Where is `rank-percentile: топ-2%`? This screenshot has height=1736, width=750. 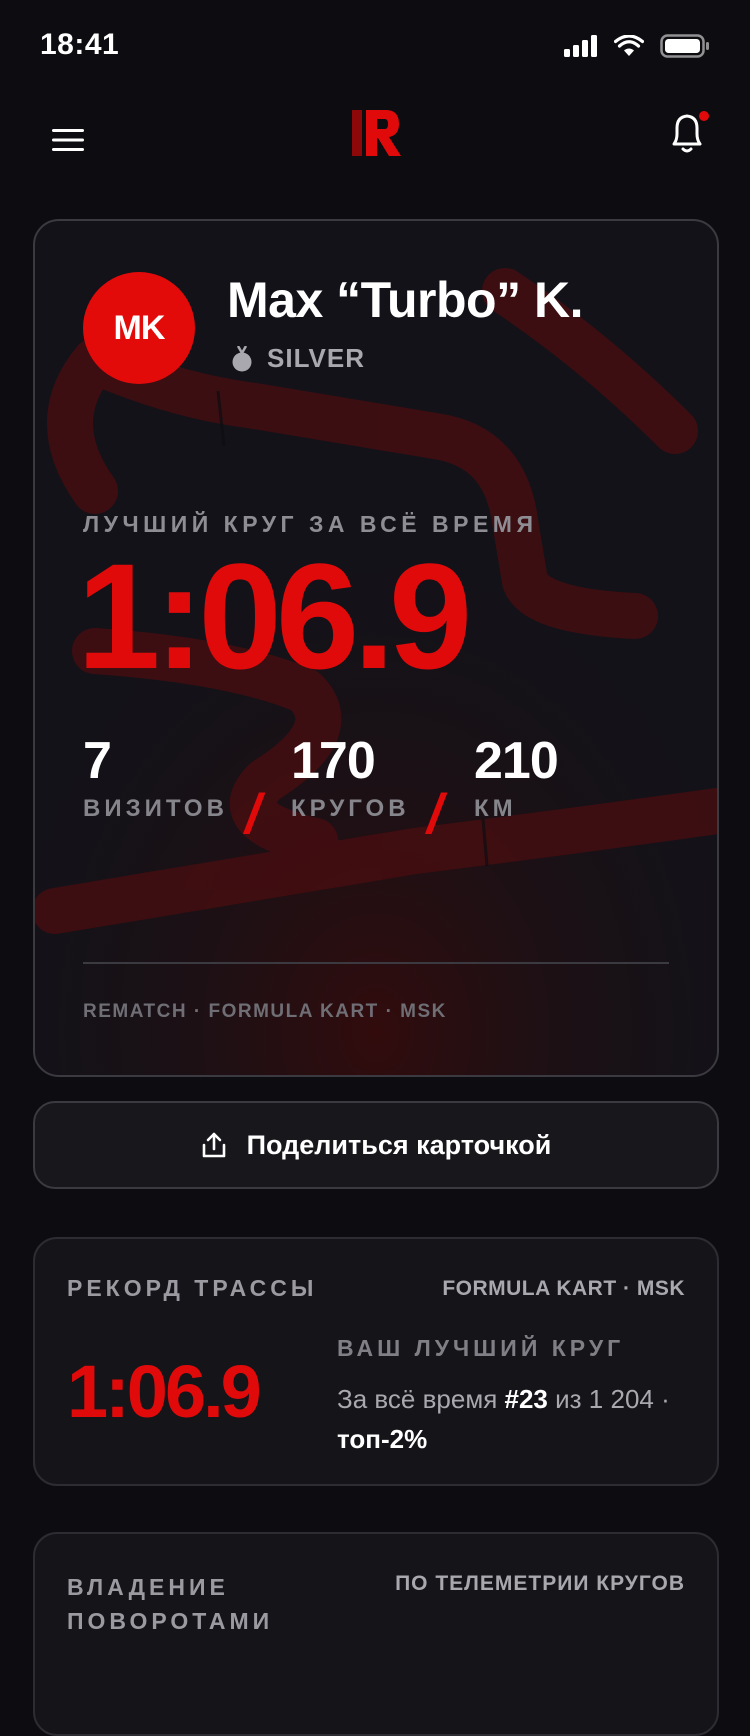 rank-percentile: топ-2% is located at coordinates (382, 1439).